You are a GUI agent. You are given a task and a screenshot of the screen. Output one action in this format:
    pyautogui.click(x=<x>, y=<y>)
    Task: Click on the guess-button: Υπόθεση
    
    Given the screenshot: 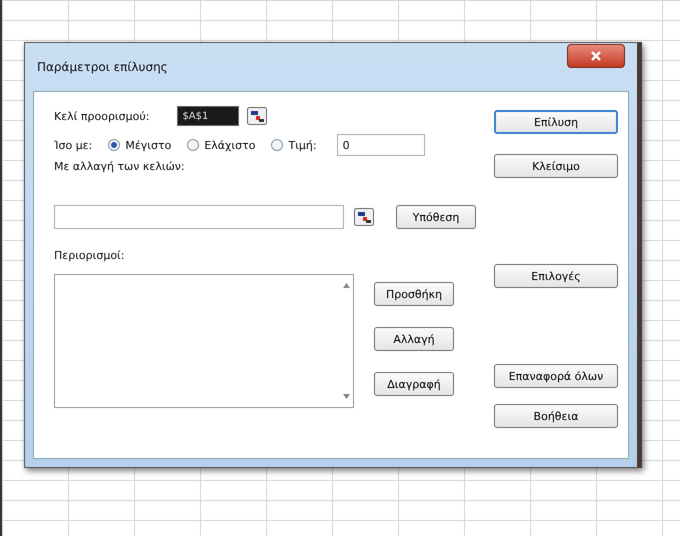 What is the action you would take?
    pyautogui.click(x=436, y=217)
    